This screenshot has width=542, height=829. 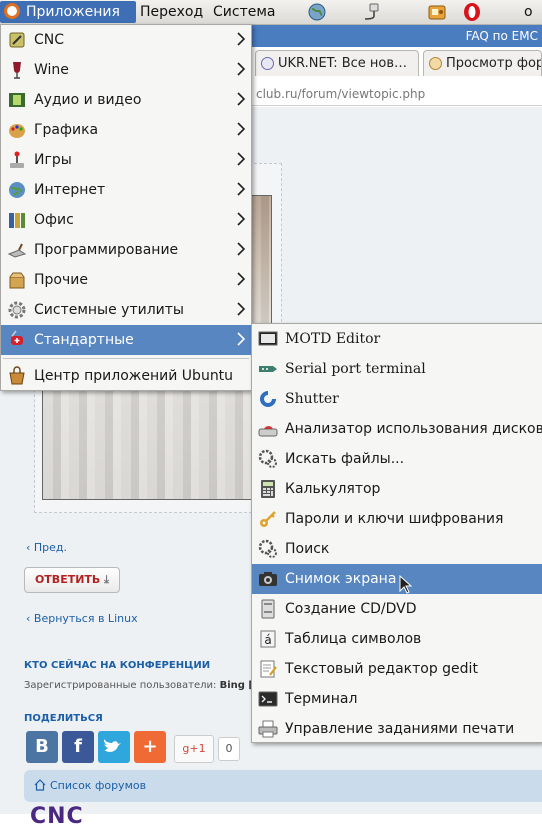 What do you see at coordinates (126, 340) in the screenshot?
I see `menu-item-accessories: Стандартные` at bounding box center [126, 340].